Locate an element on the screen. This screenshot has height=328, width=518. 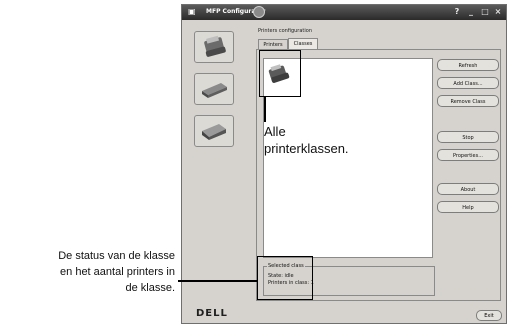
classes-callout-line-1: Alle is located at coordinates (275, 131).